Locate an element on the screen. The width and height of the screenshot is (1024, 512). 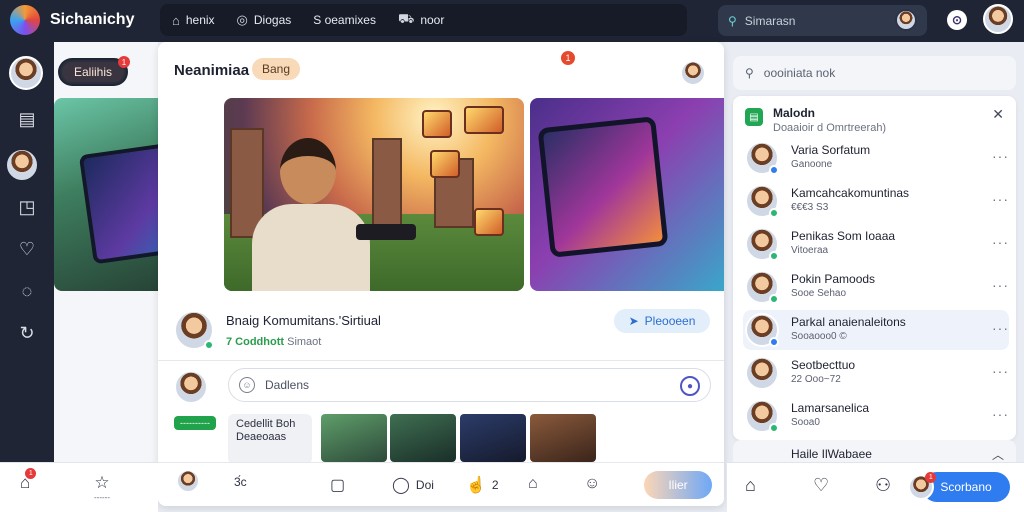
help-icon: ⊙ is located at coordinates (957, 20).